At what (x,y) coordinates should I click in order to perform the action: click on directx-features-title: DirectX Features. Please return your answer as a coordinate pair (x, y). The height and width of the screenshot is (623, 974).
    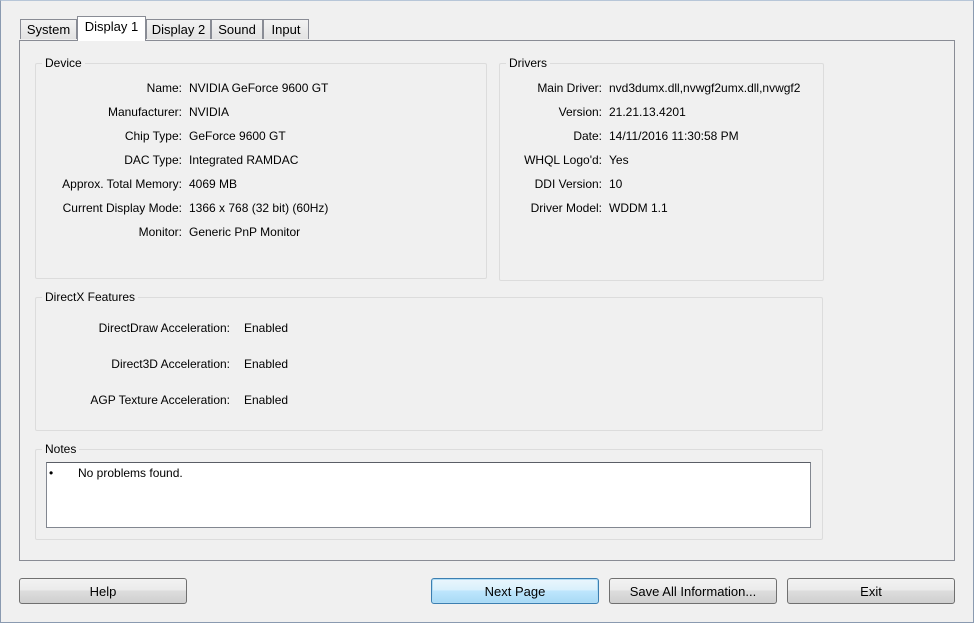
    Looking at the image, I should click on (90, 297).